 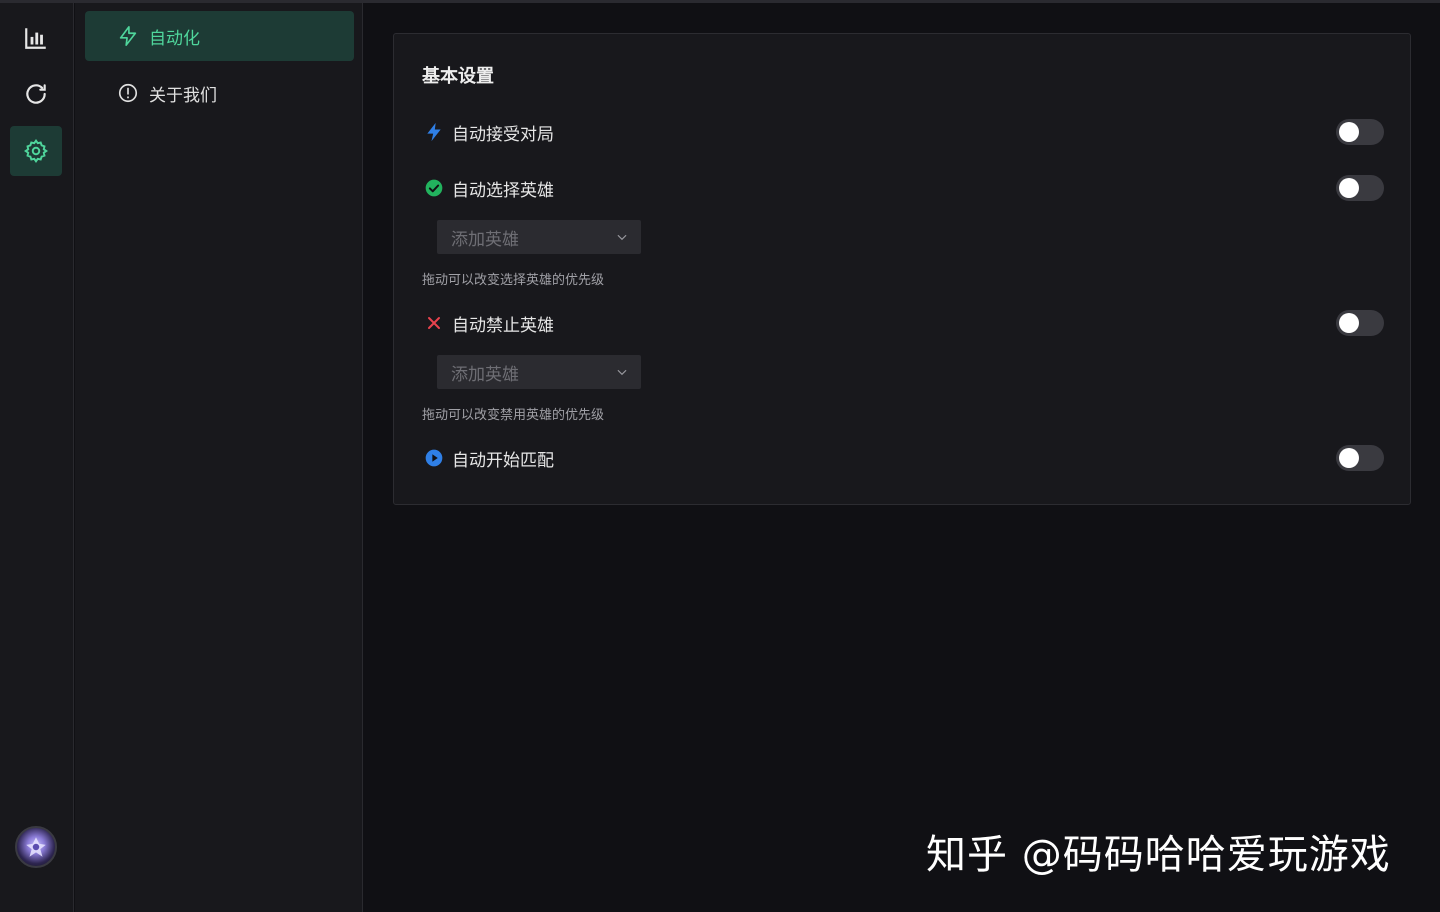 I want to click on rail-settings-button, so click(x=36, y=151).